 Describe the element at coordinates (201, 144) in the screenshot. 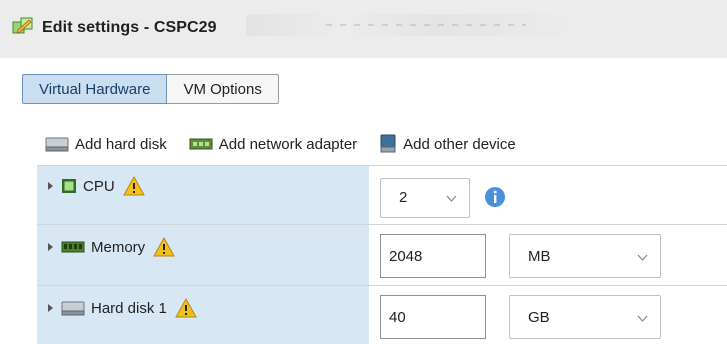

I see `network-adapter-icon` at that location.